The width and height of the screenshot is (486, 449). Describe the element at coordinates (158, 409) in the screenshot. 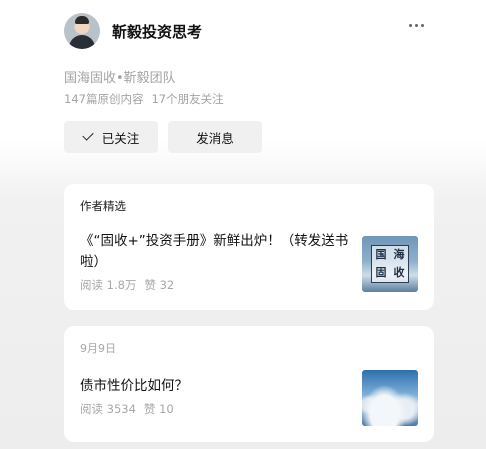

I see `like-count: 赞 10` at that location.